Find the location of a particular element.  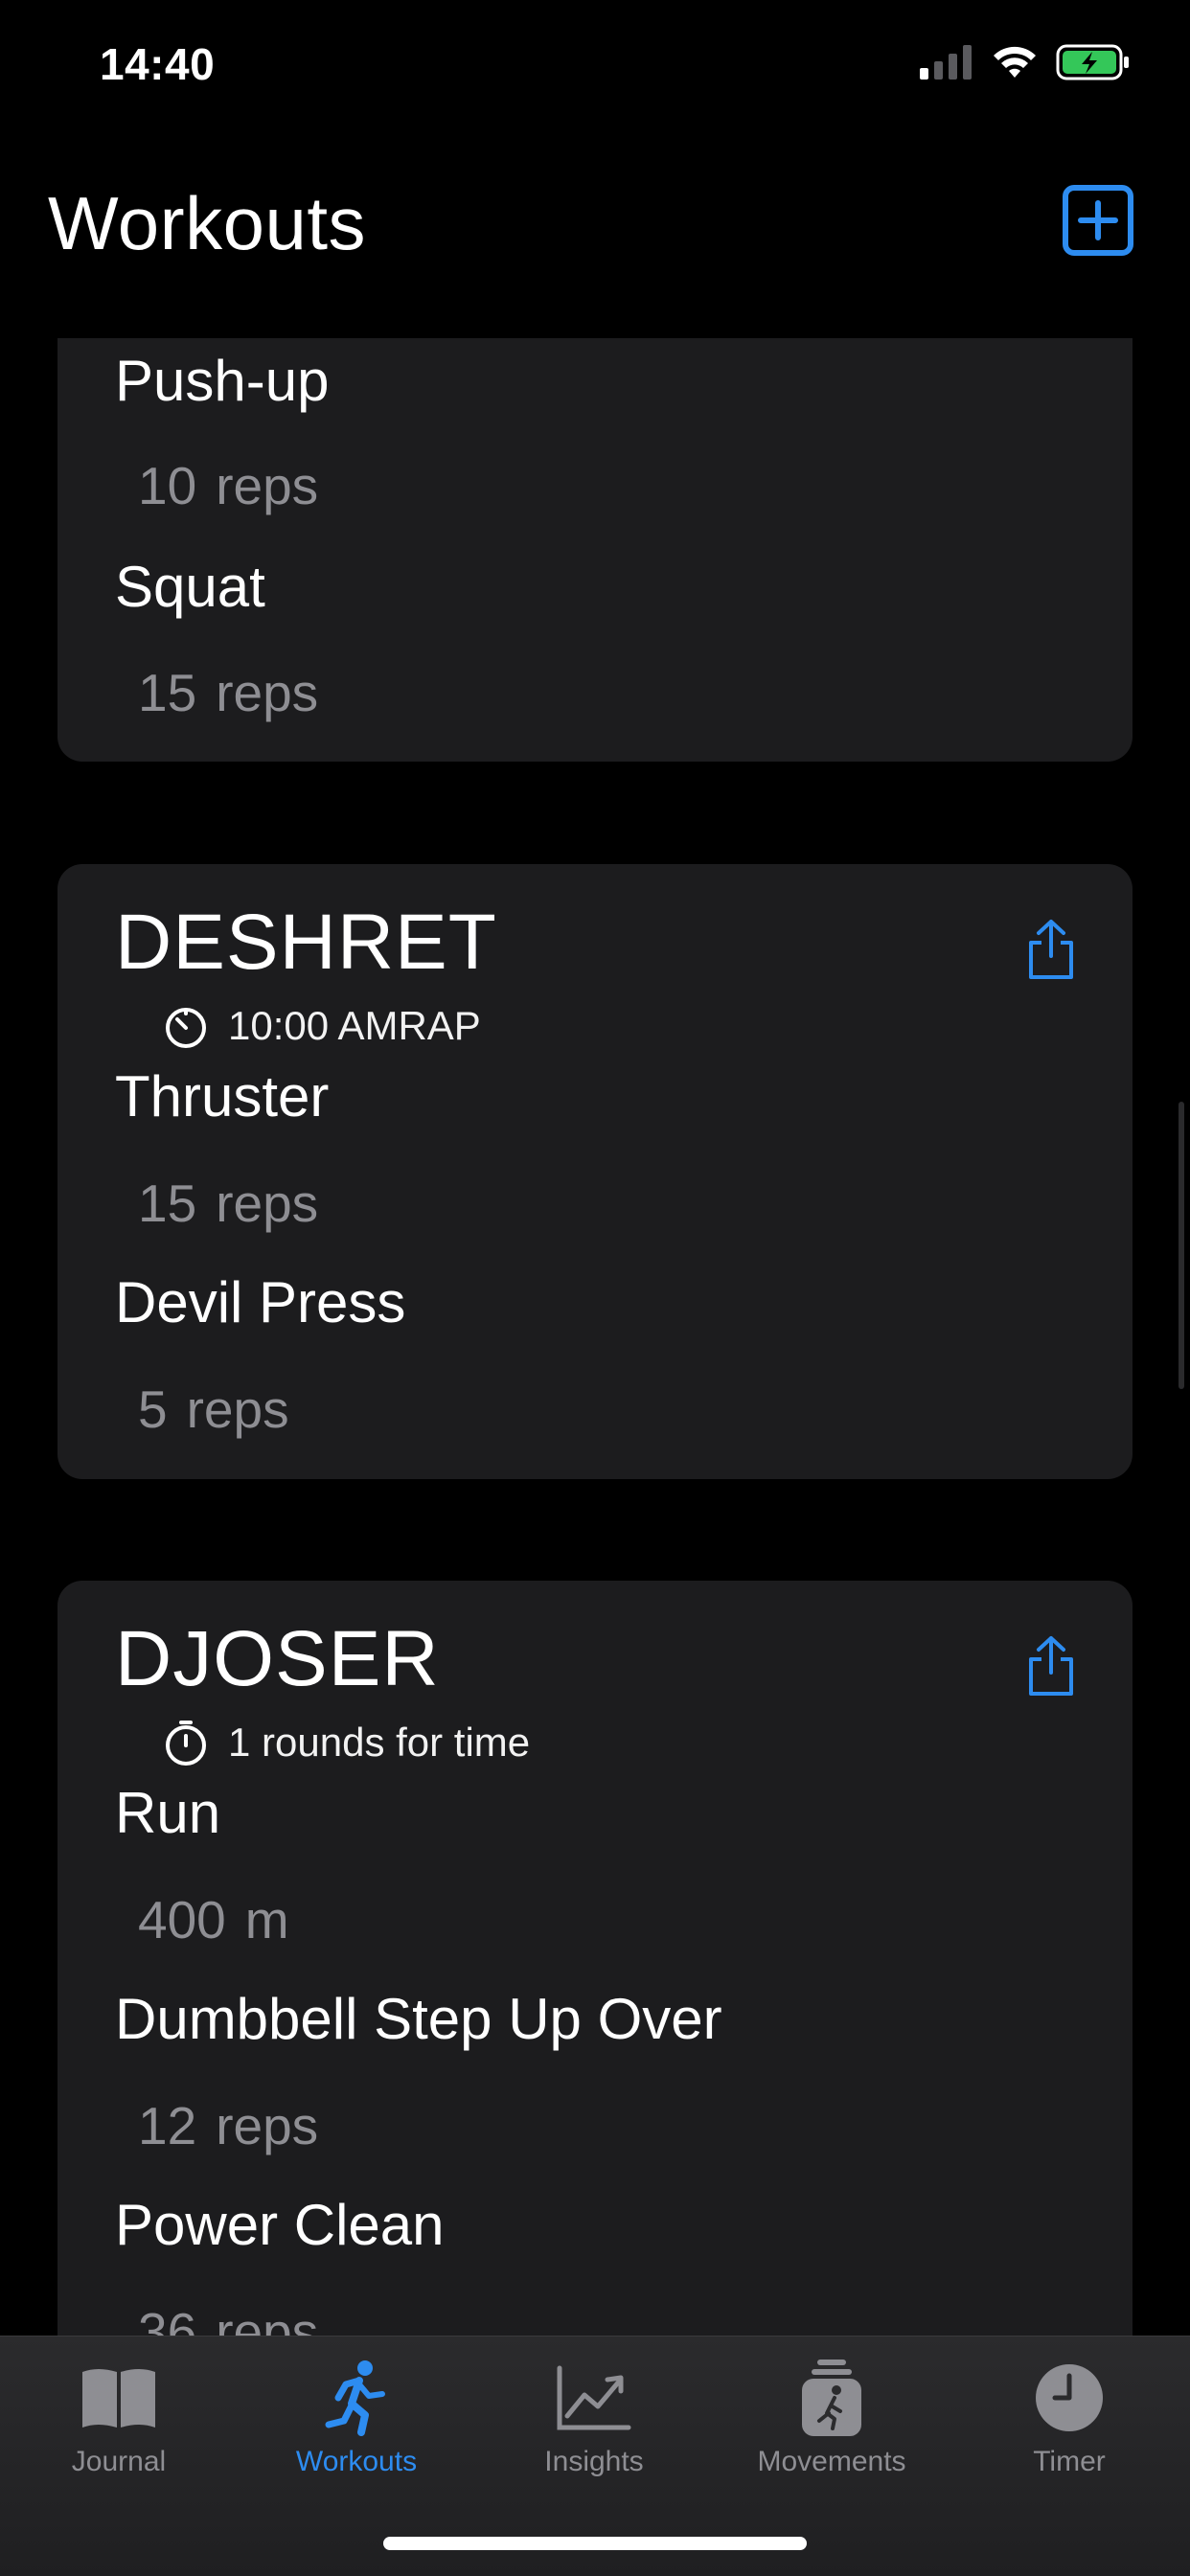

workout-meta: 1 rounds for time is located at coordinates (347, 1743).